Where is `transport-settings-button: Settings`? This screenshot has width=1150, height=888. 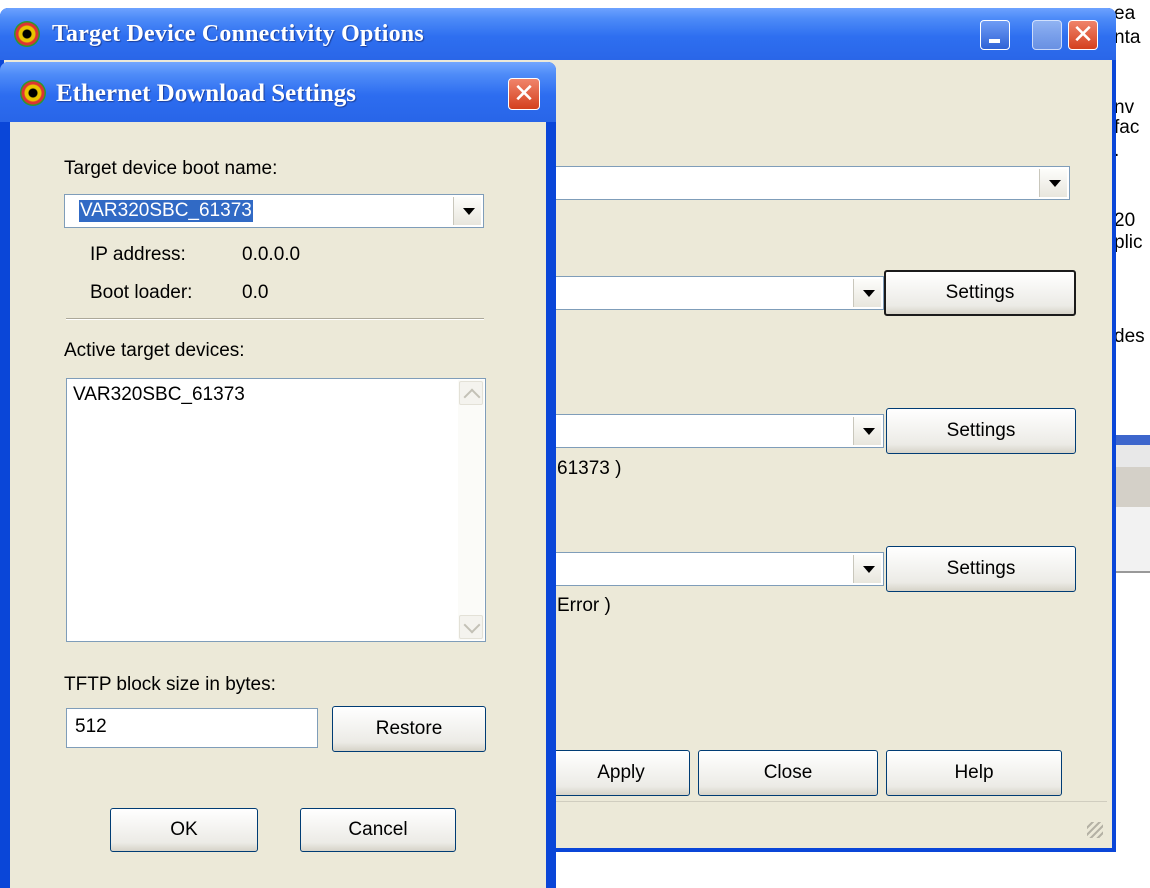 transport-settings-button: Settings is located at coordinates (981, 431).